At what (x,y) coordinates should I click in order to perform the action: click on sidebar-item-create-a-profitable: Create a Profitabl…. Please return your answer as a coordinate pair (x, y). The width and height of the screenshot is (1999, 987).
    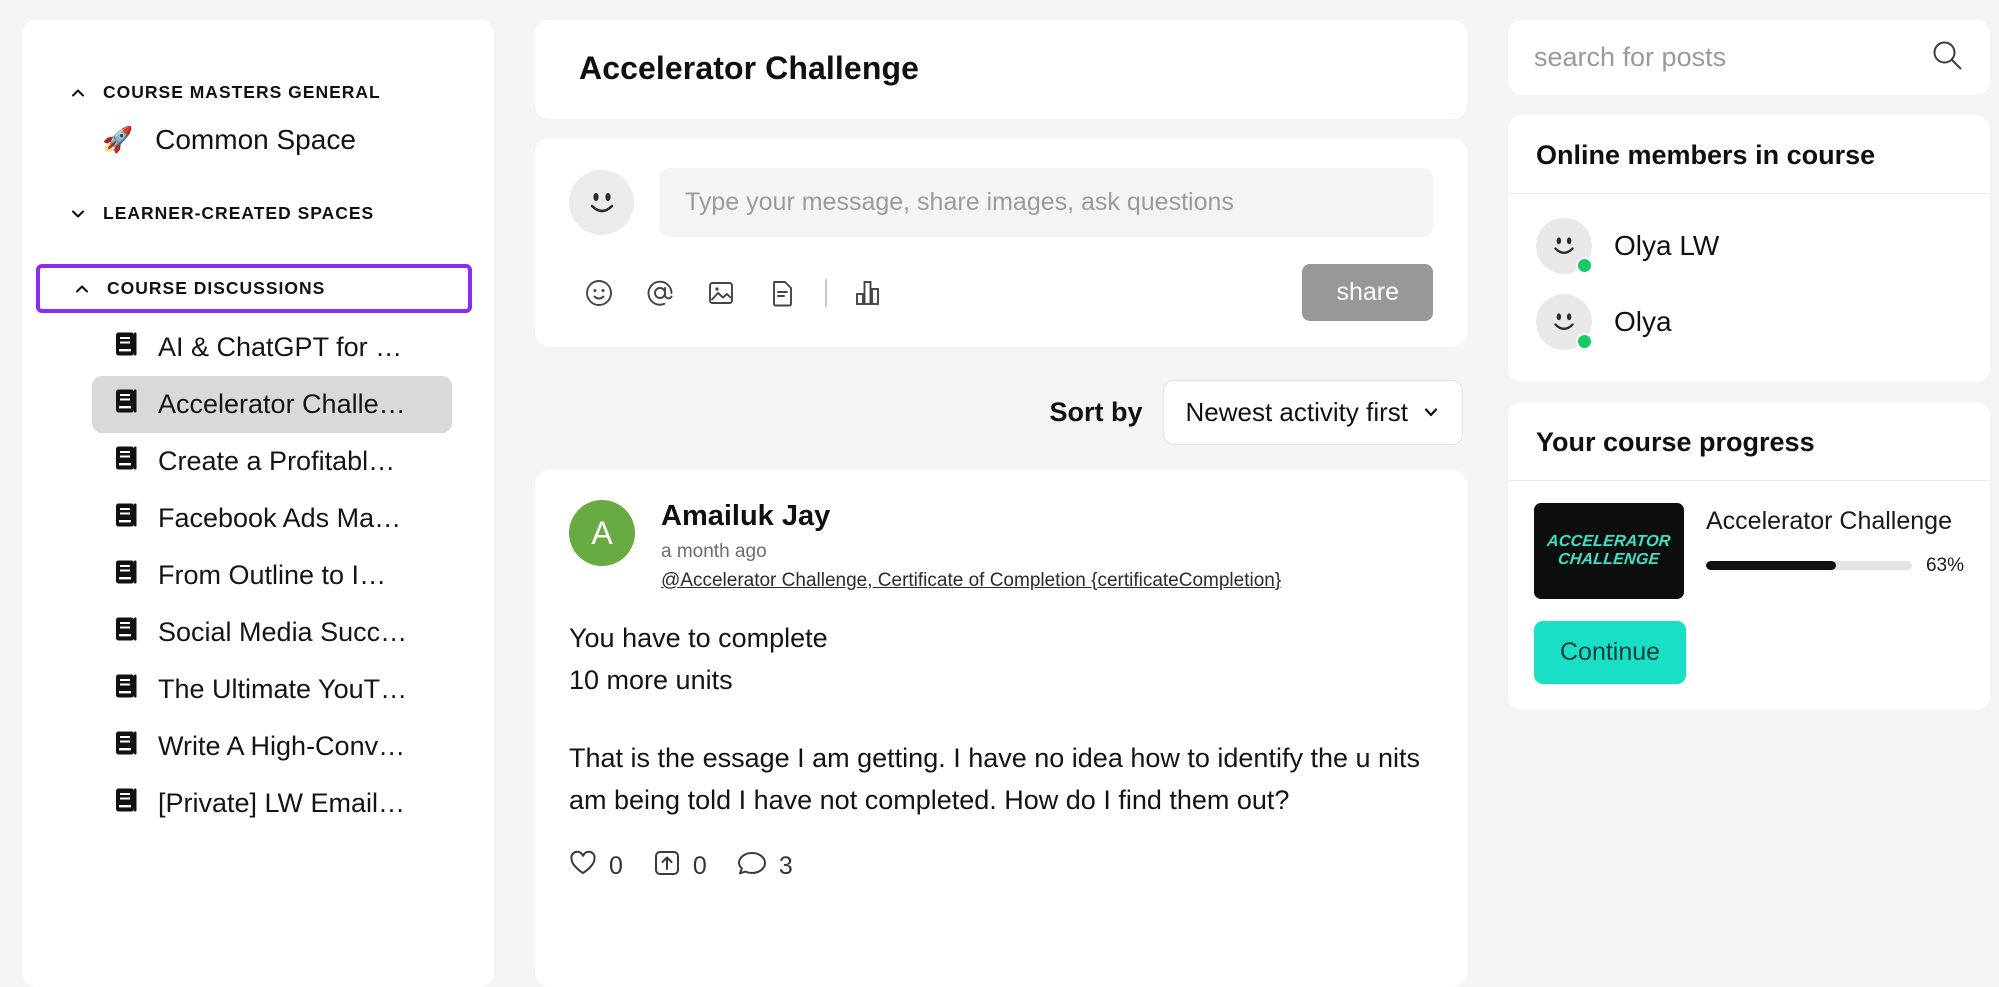
    Looking at the image, I should click on (272, 461).